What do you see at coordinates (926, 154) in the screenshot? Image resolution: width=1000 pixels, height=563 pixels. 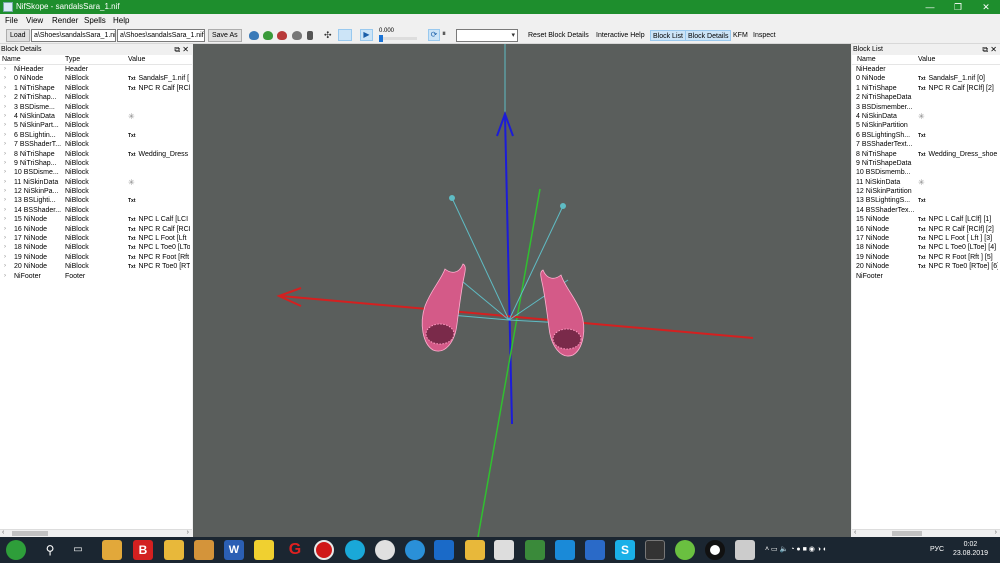 I see `tree-row: 8 NiTriShape Txt Wedding_Dress_shoe` at bounding box center [926, 154].